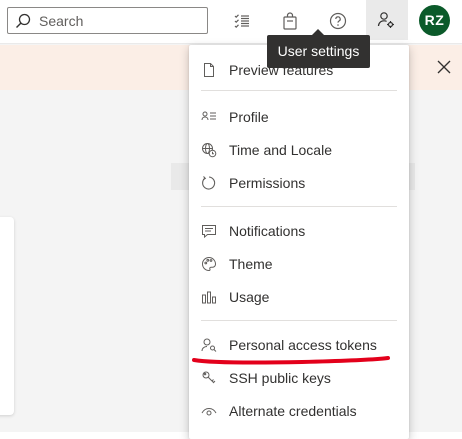 The width and height of the screenshot is (462, 439). What do you see at coordinates (209, 297) in the screenshot?
I see `bar-chart-icon` at bounding box center [209, 297].